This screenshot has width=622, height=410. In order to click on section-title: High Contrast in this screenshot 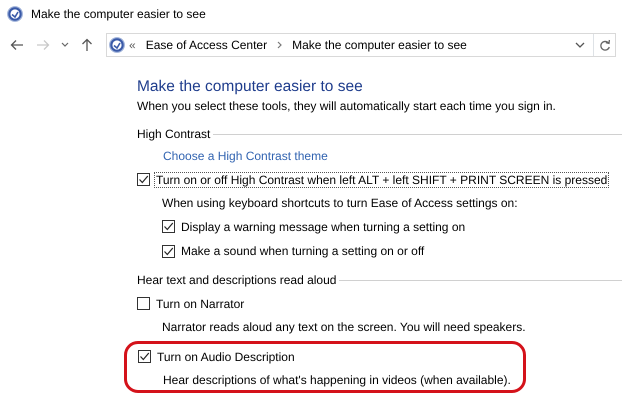, I will do `click(173, 134)`.